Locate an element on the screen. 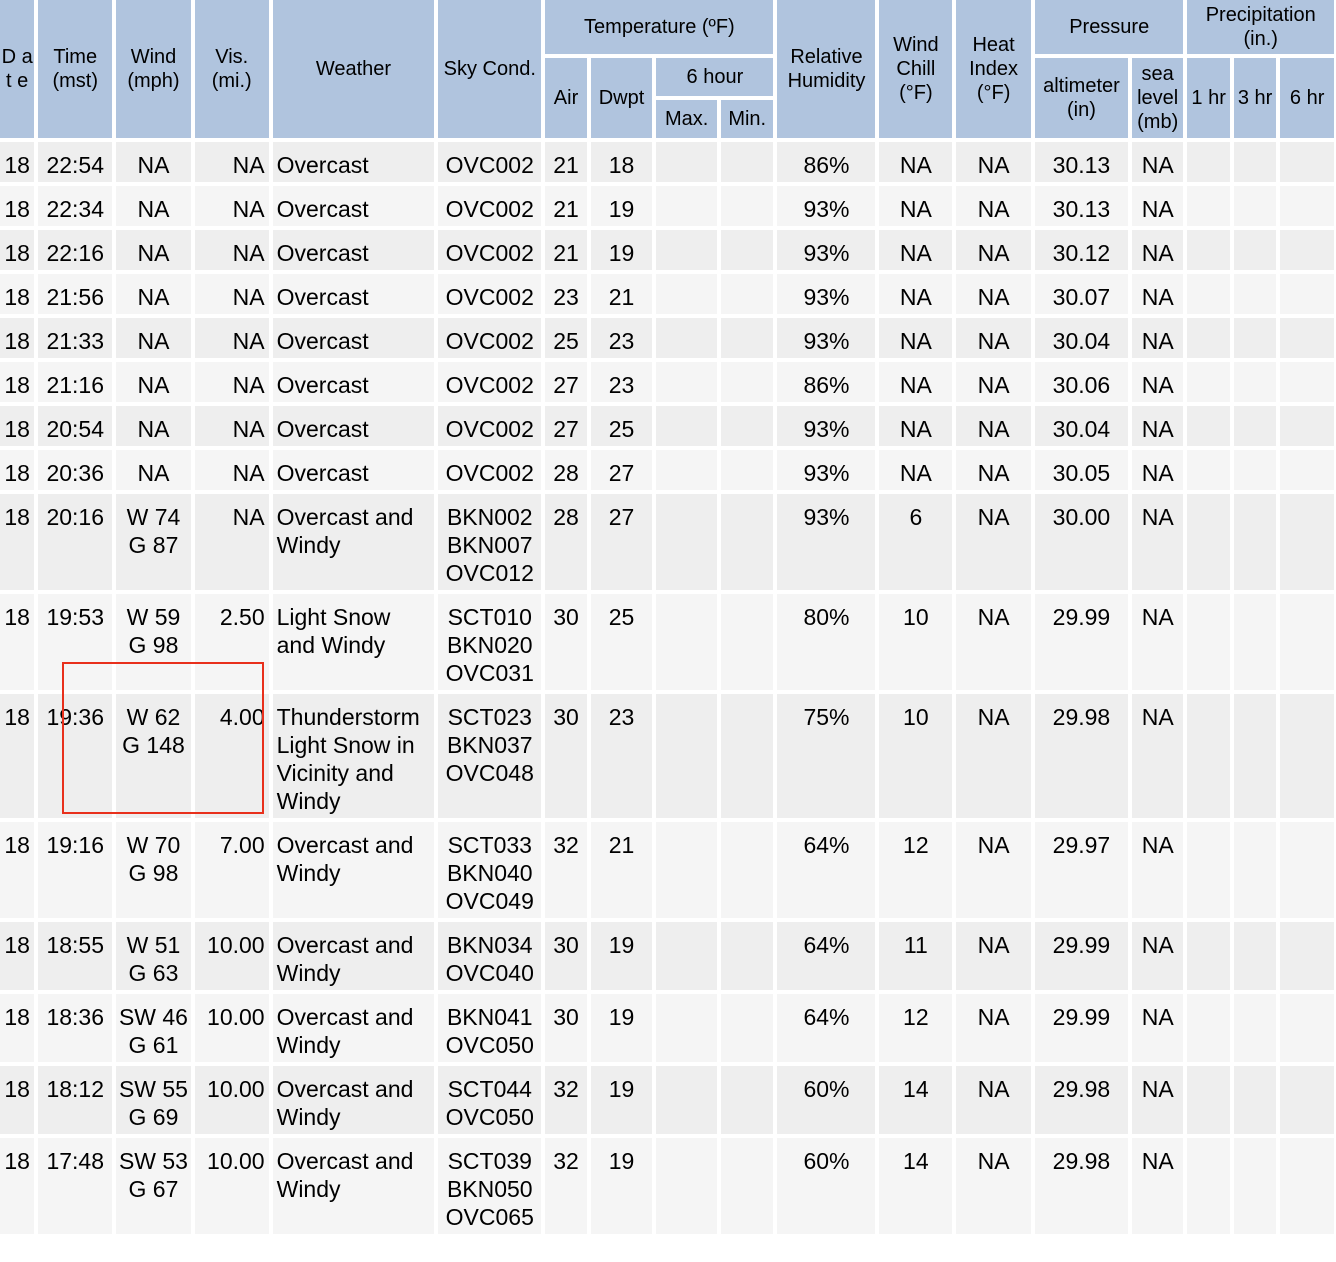 The width and height of the screenshot is (1336, 1262). air-temp-cell: 32 is located at coordinates (566, 870).